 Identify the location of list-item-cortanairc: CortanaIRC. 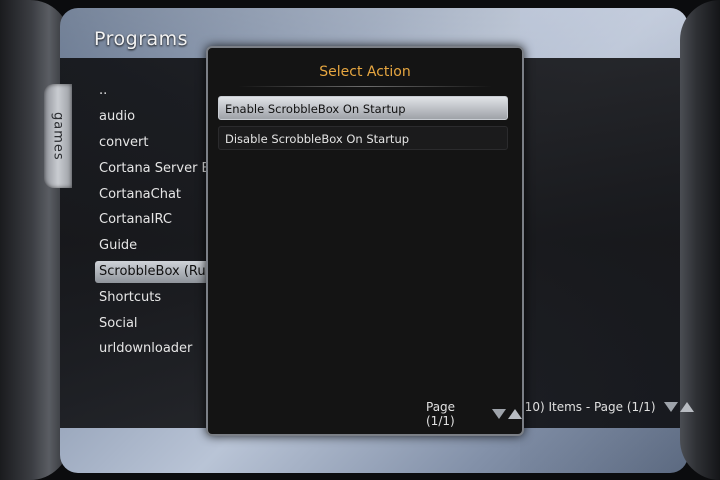
(133, 220).